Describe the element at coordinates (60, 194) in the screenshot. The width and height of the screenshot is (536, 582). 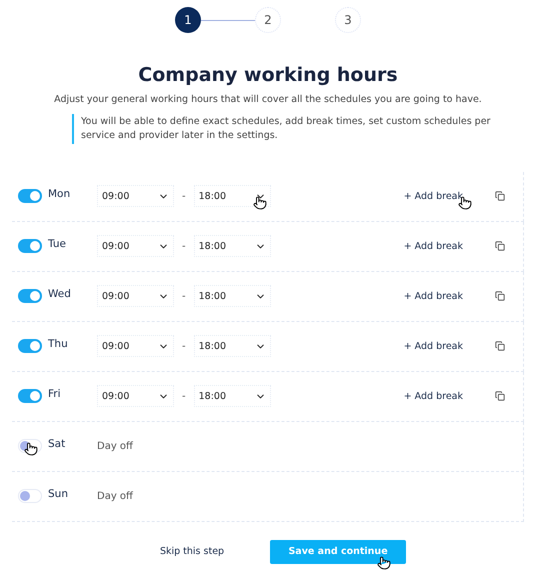
I see `day-label: Mon` at that location.